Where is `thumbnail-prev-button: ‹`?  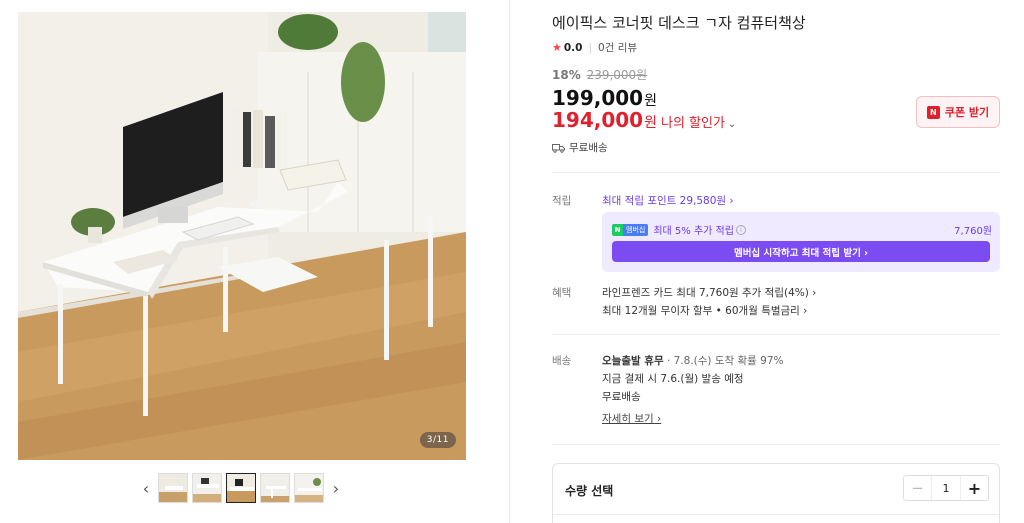
thumbnail-prev-button: ‹ is located at coordinates (146, 488).